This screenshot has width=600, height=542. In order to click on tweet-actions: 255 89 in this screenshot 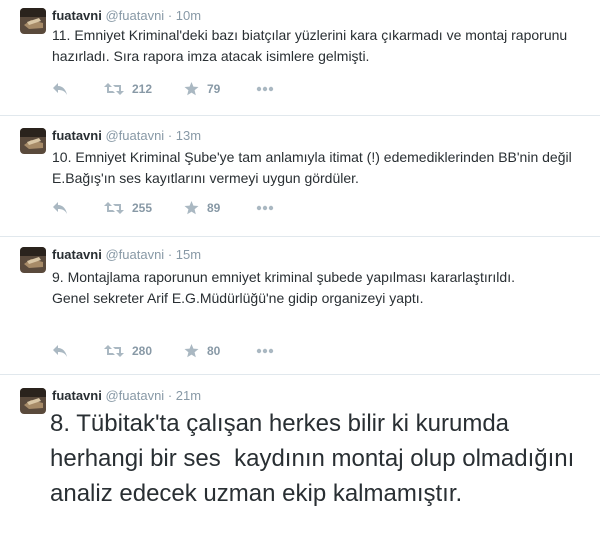, I will do `click(252, 208)`.